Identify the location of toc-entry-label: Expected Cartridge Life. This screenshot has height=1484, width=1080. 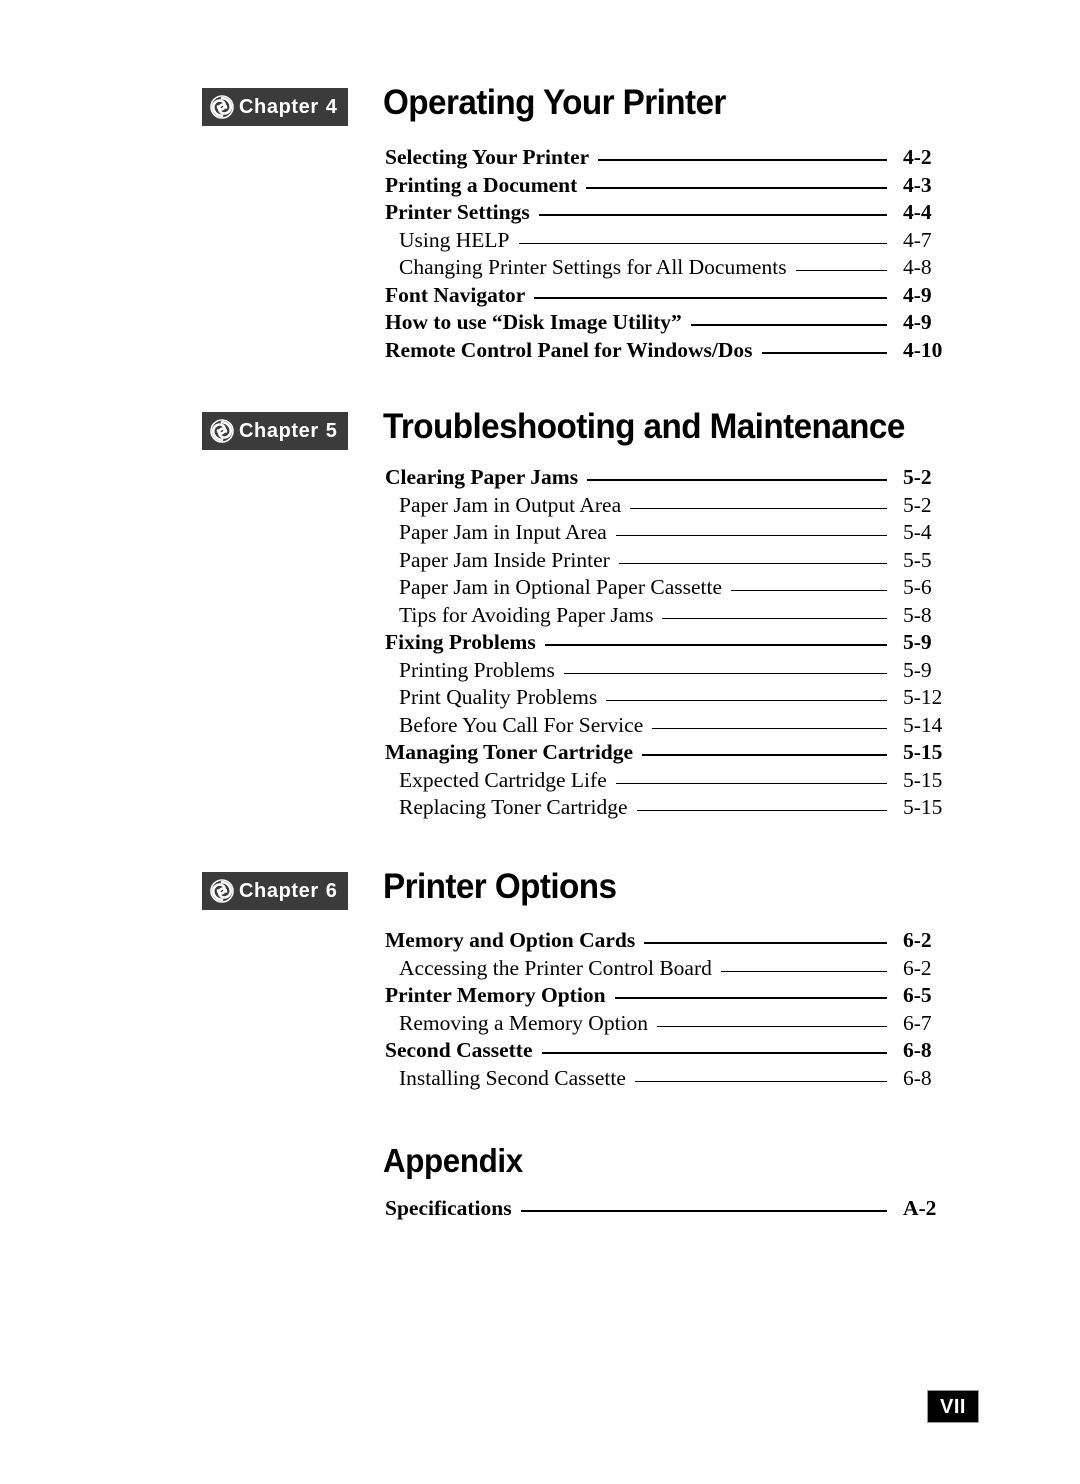
(503, 779).